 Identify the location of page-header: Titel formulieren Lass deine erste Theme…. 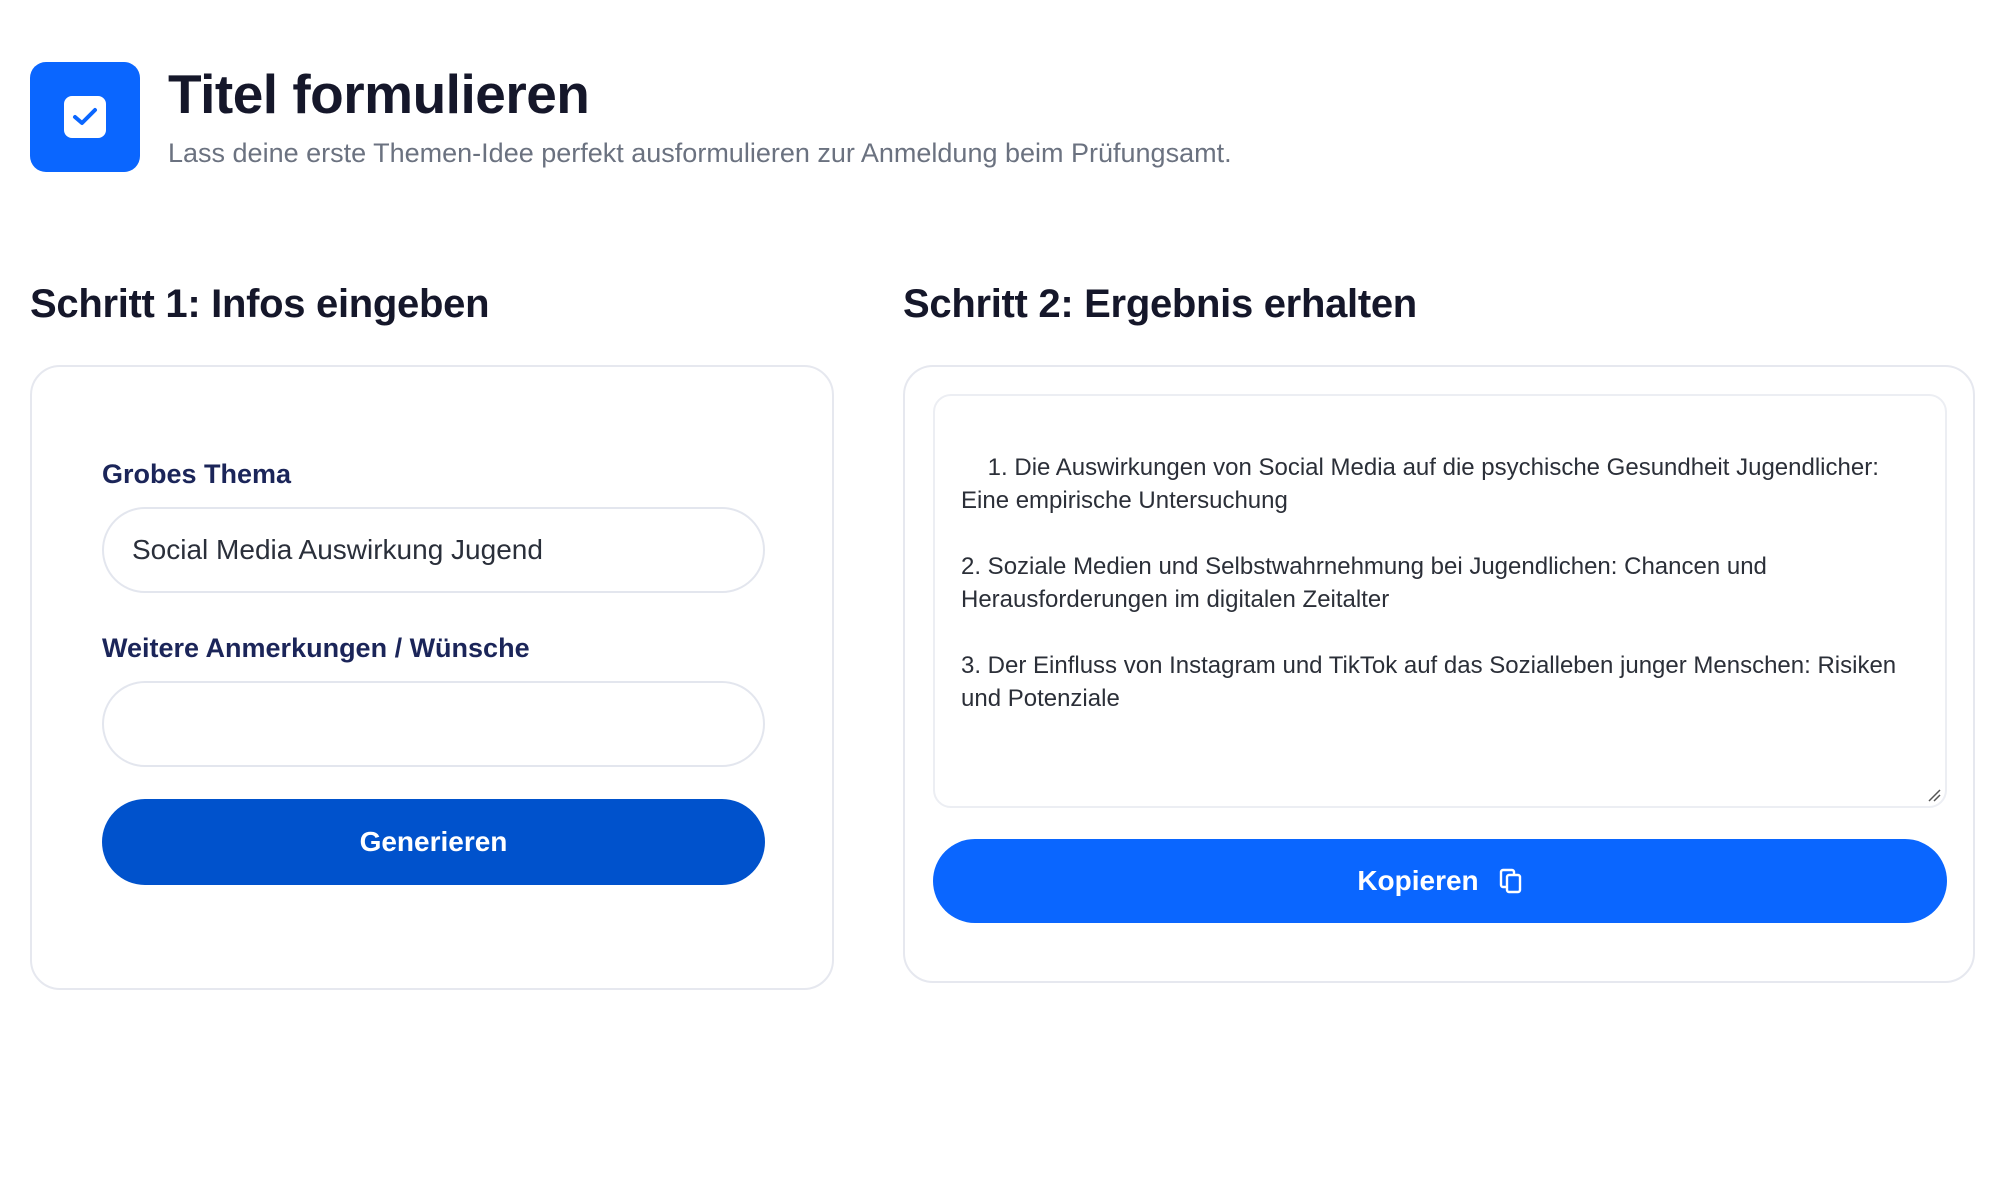
(631, 117).